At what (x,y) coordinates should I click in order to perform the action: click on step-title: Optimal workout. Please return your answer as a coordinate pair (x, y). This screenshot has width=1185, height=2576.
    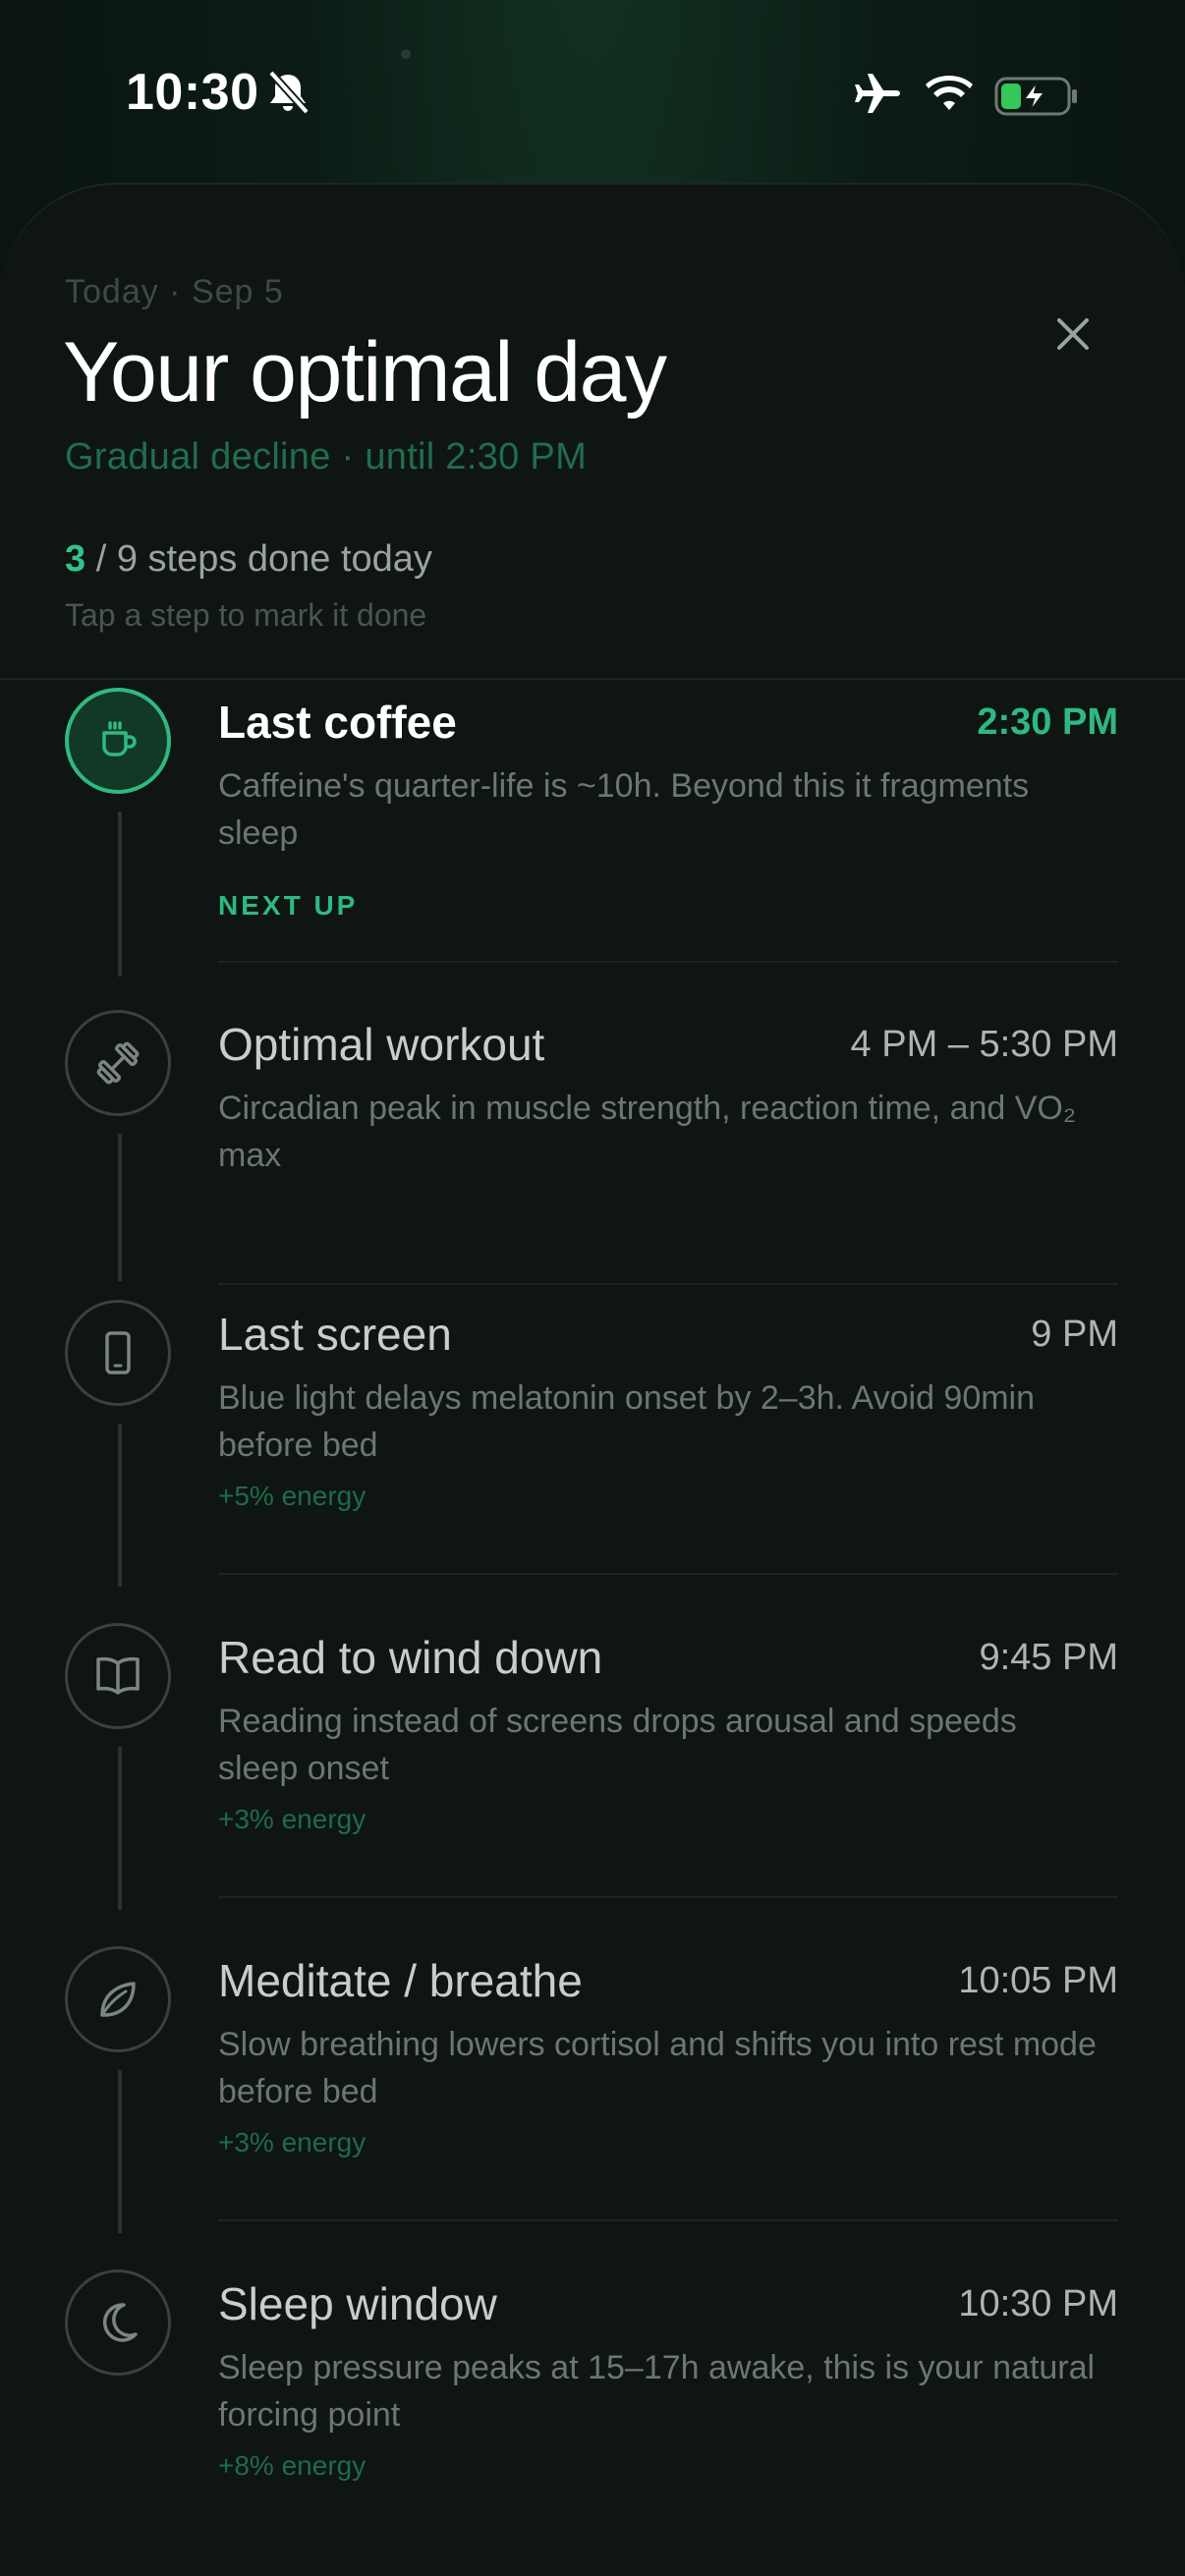
    Looking at the image, I should click on (382, 1044).